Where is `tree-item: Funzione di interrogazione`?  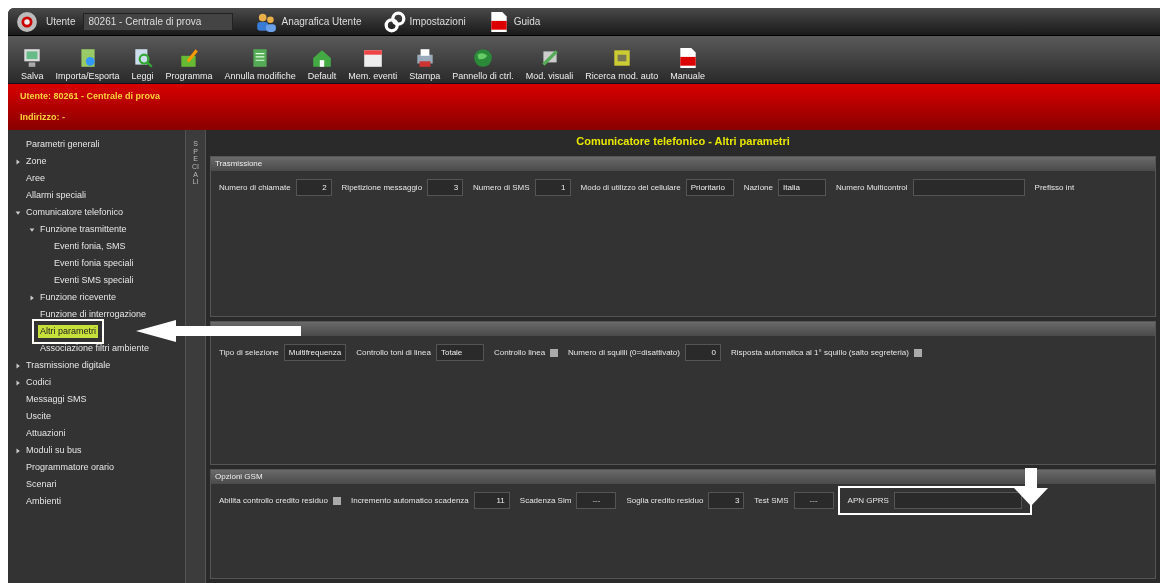
tree-item: Funzione di interrogazione is located at coordinates (93, 314).